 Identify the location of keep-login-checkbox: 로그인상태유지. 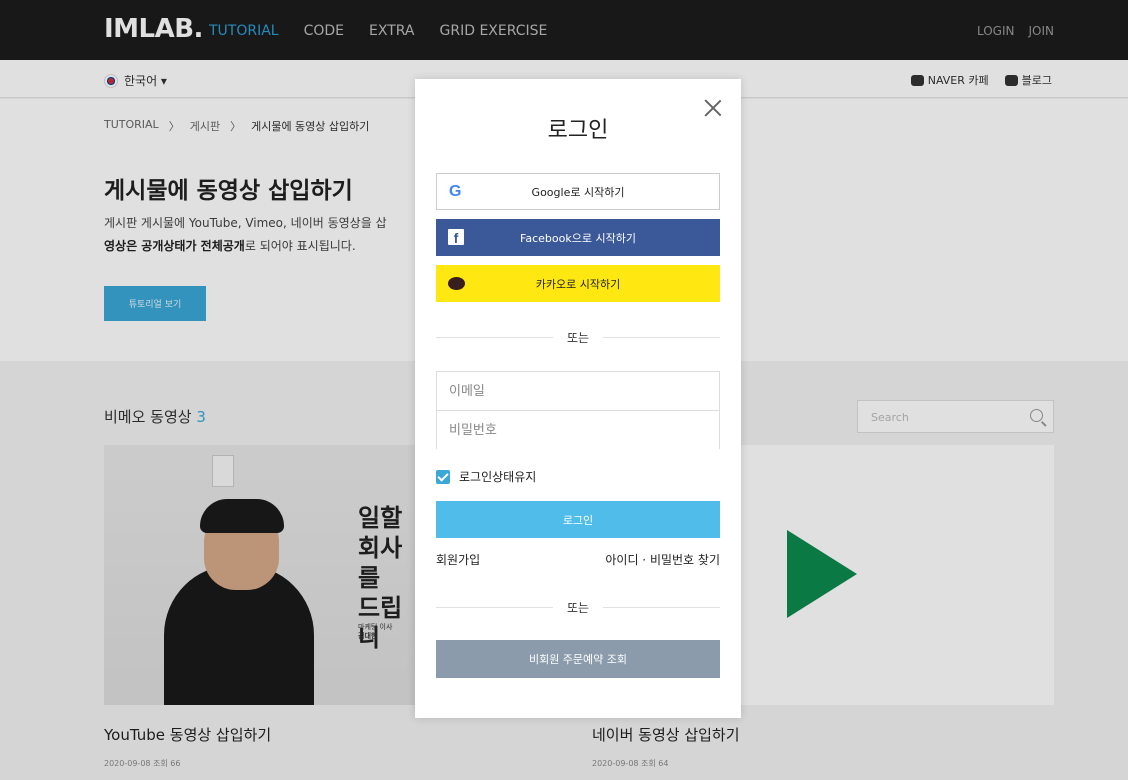
(486, 476).